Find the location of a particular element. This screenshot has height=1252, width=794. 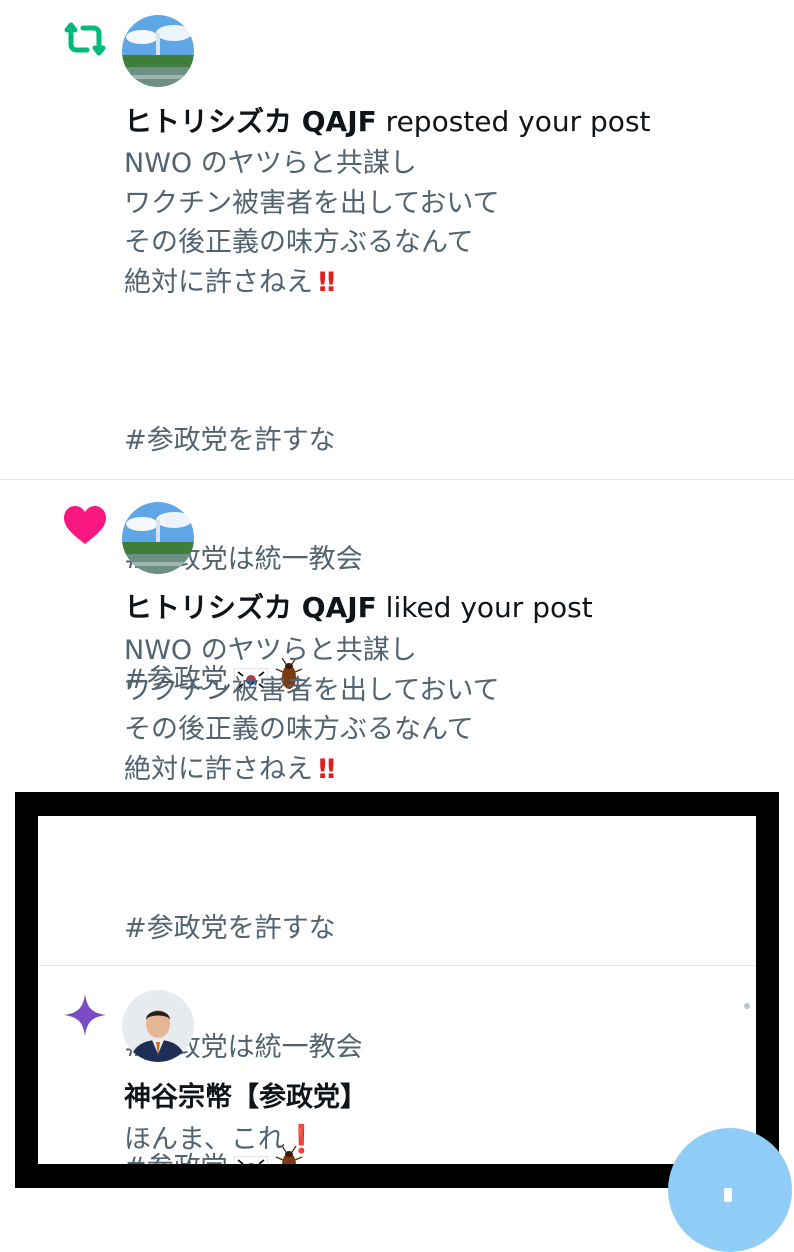

more-options-icon is located at coordinates (747, 1006).